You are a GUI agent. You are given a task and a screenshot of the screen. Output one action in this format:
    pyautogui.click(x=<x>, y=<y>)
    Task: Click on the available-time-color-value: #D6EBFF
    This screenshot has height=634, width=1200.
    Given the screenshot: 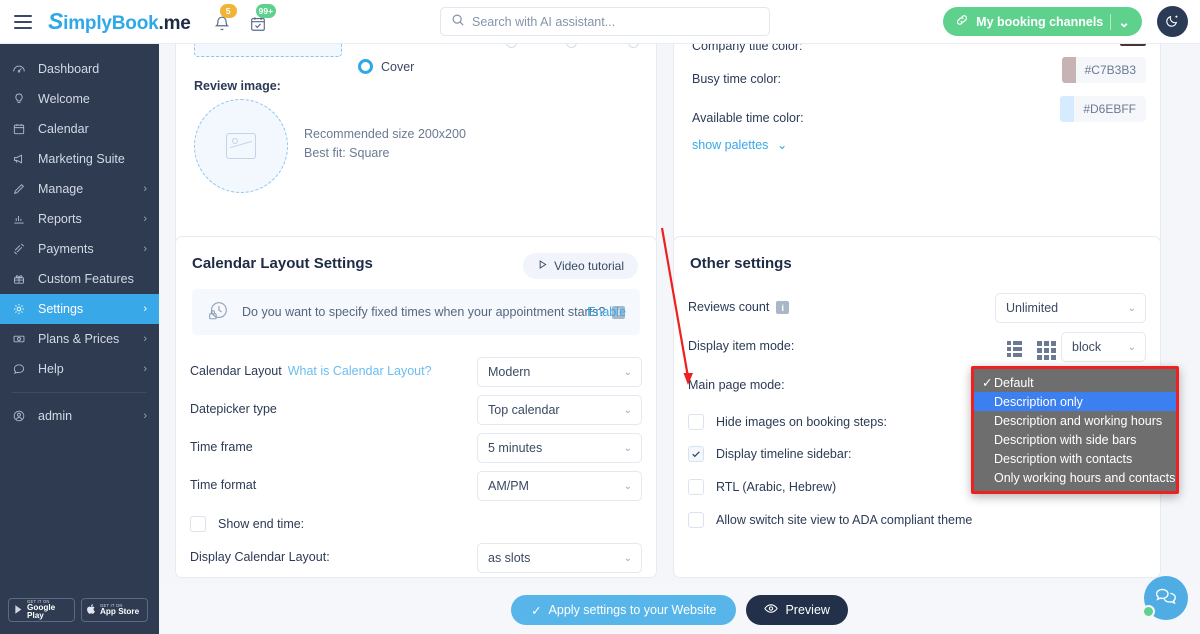 What is the action you would take?
    pyautogui.click(x=1109, y=109)
    